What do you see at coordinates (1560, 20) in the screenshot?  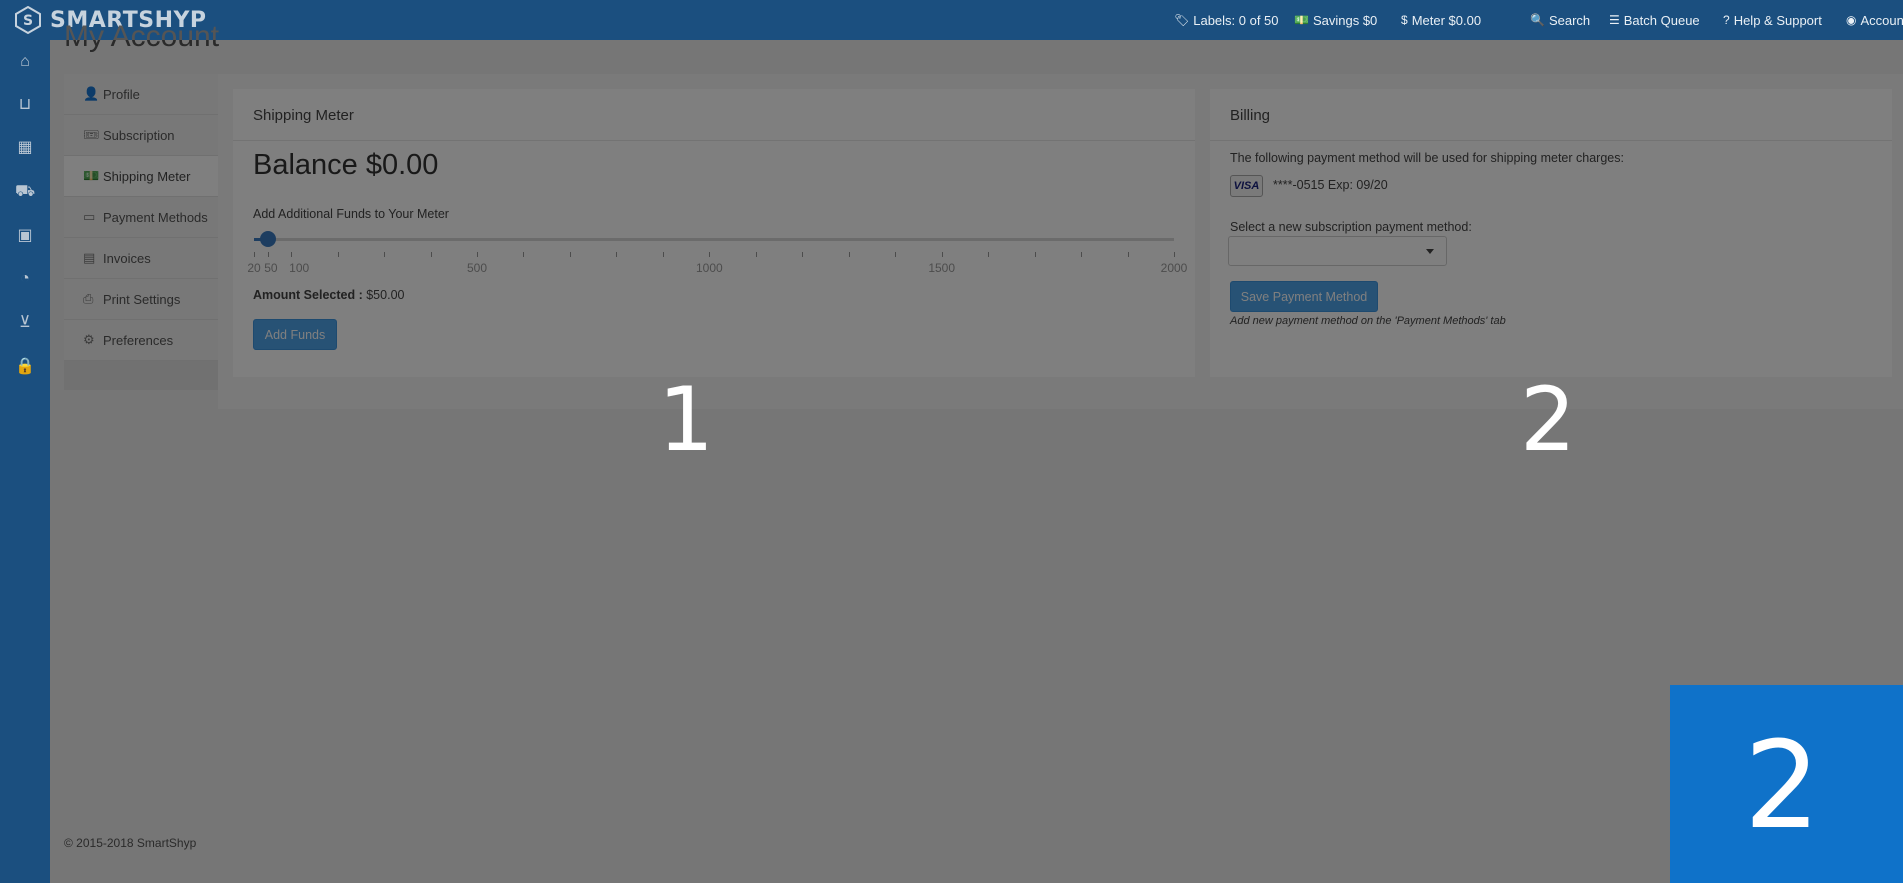 I see `search-link: 🔍 Search` at bounding box center [1560, 20].